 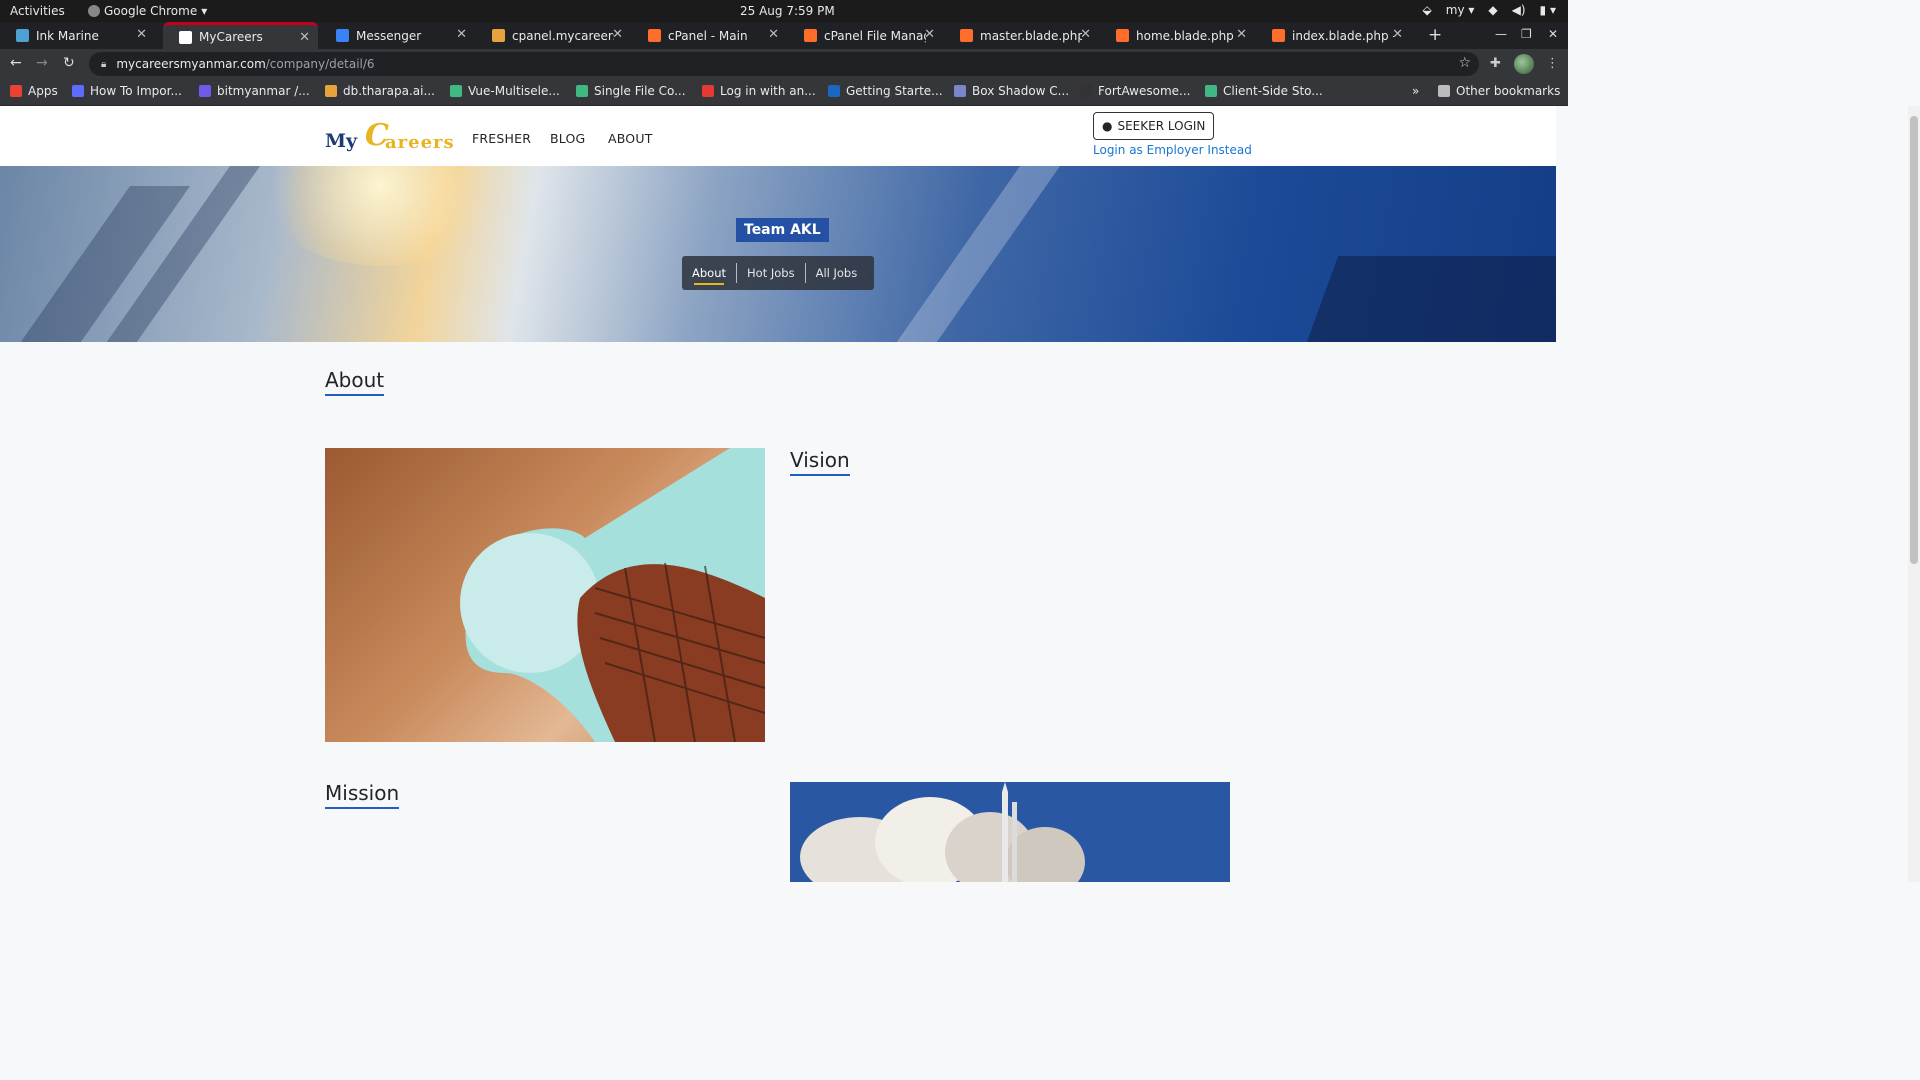 I want to click on app-menu: Google Chrome ▾, so click(x=147, y=11).